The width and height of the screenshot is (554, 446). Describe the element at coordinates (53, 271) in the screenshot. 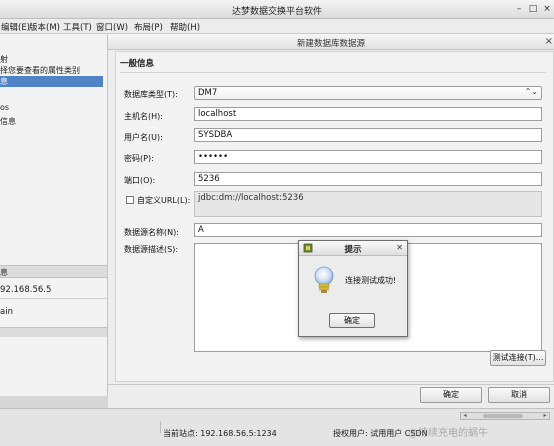

I see `left-panel-section-header: 息` at that location.